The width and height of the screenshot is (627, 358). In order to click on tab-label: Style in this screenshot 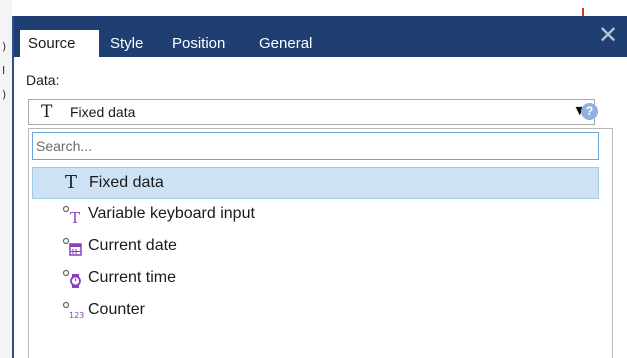, I will do `click(127, 43)`.